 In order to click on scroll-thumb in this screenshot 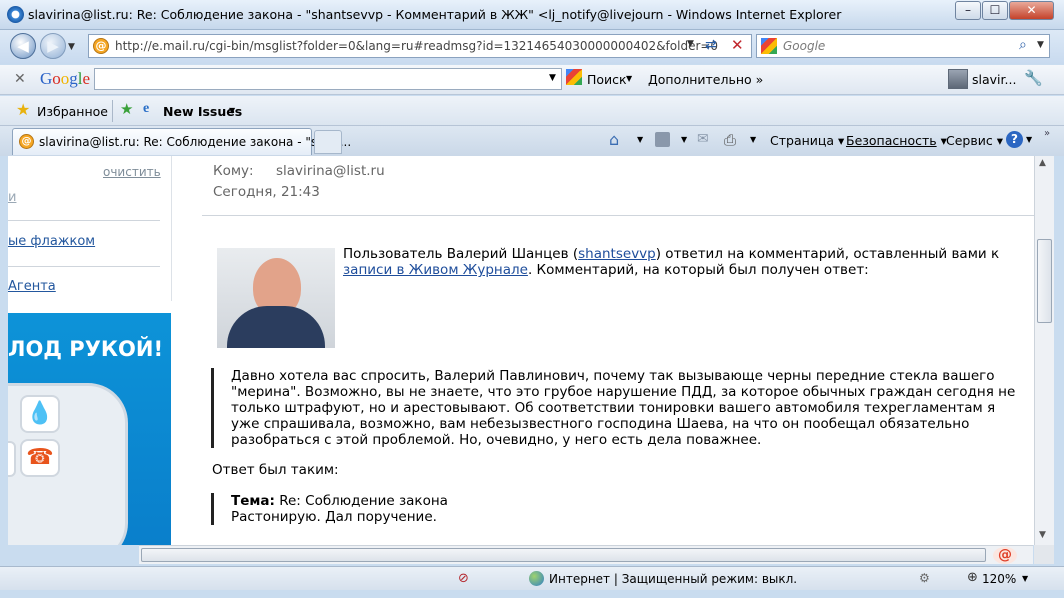, I will do `click(1044, 281)`.